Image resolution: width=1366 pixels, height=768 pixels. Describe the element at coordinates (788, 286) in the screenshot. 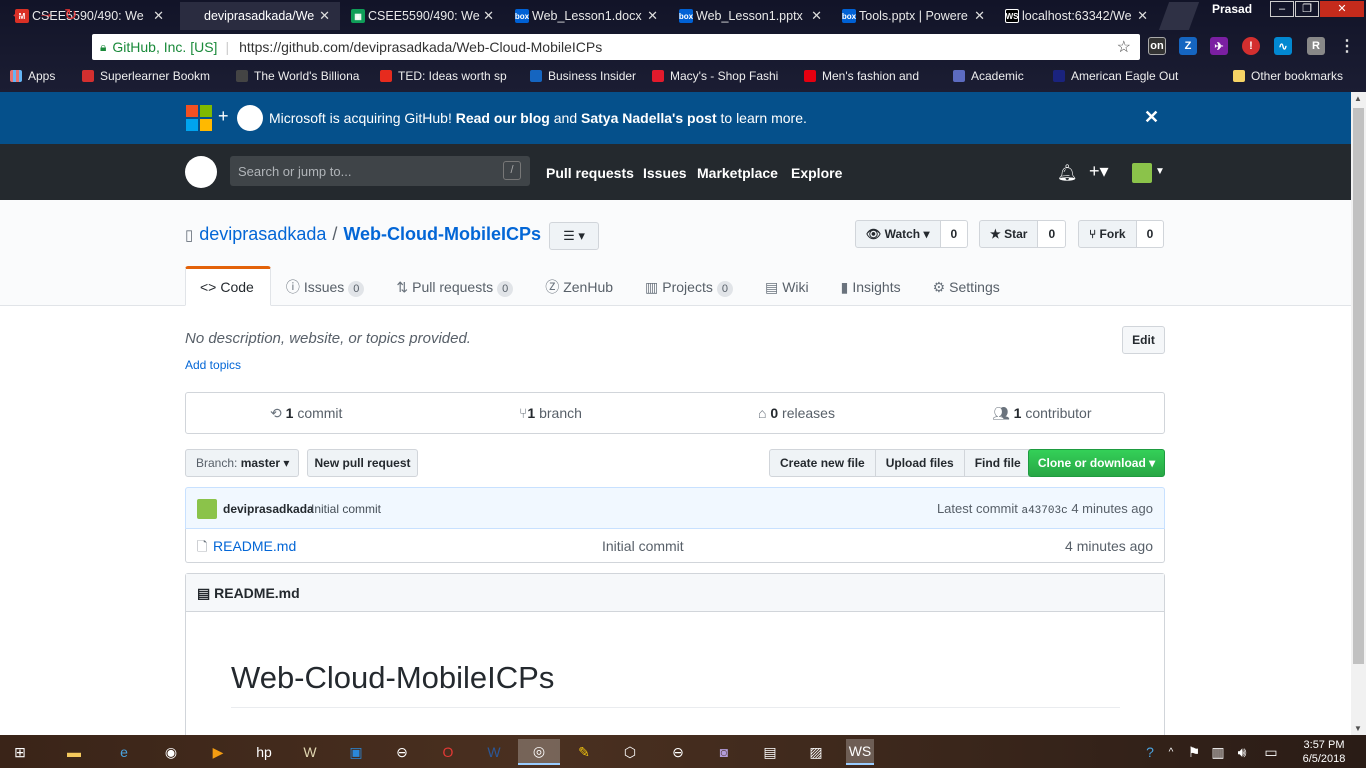

I see `tab-wiki: ▤ Wiki` at that location.